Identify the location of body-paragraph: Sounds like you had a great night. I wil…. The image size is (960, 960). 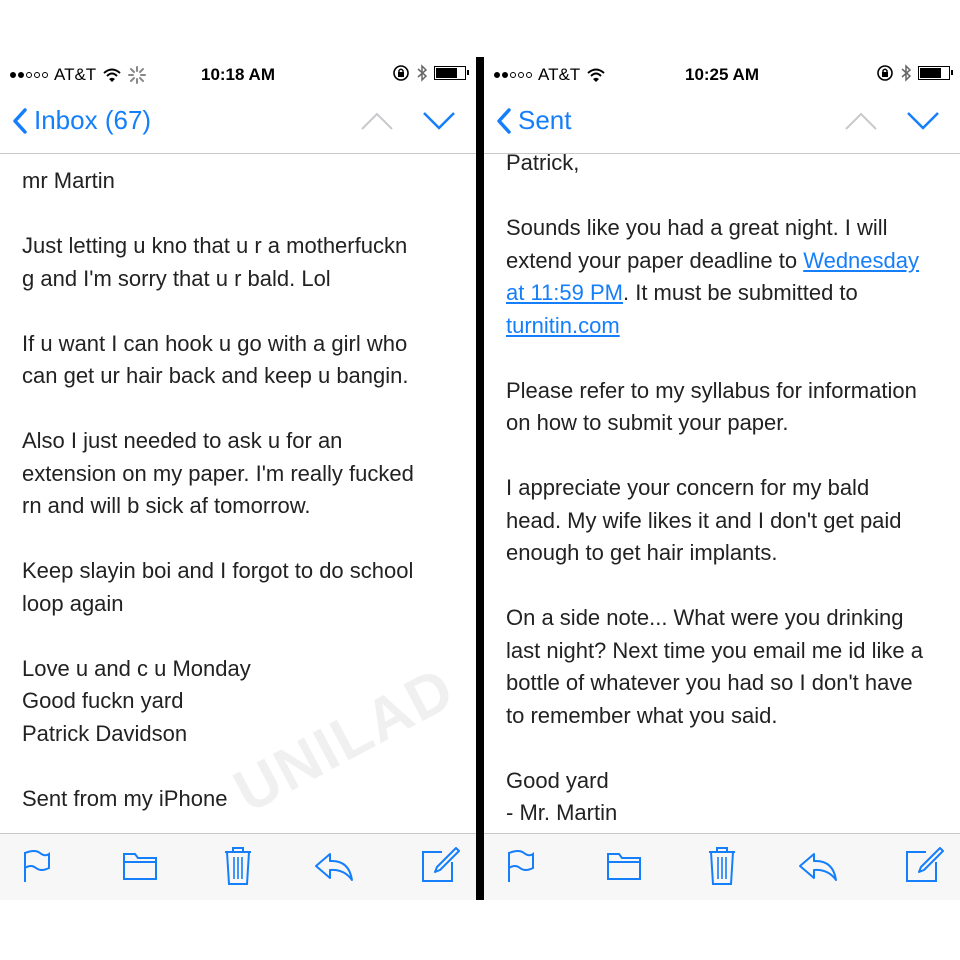
(725, 277).